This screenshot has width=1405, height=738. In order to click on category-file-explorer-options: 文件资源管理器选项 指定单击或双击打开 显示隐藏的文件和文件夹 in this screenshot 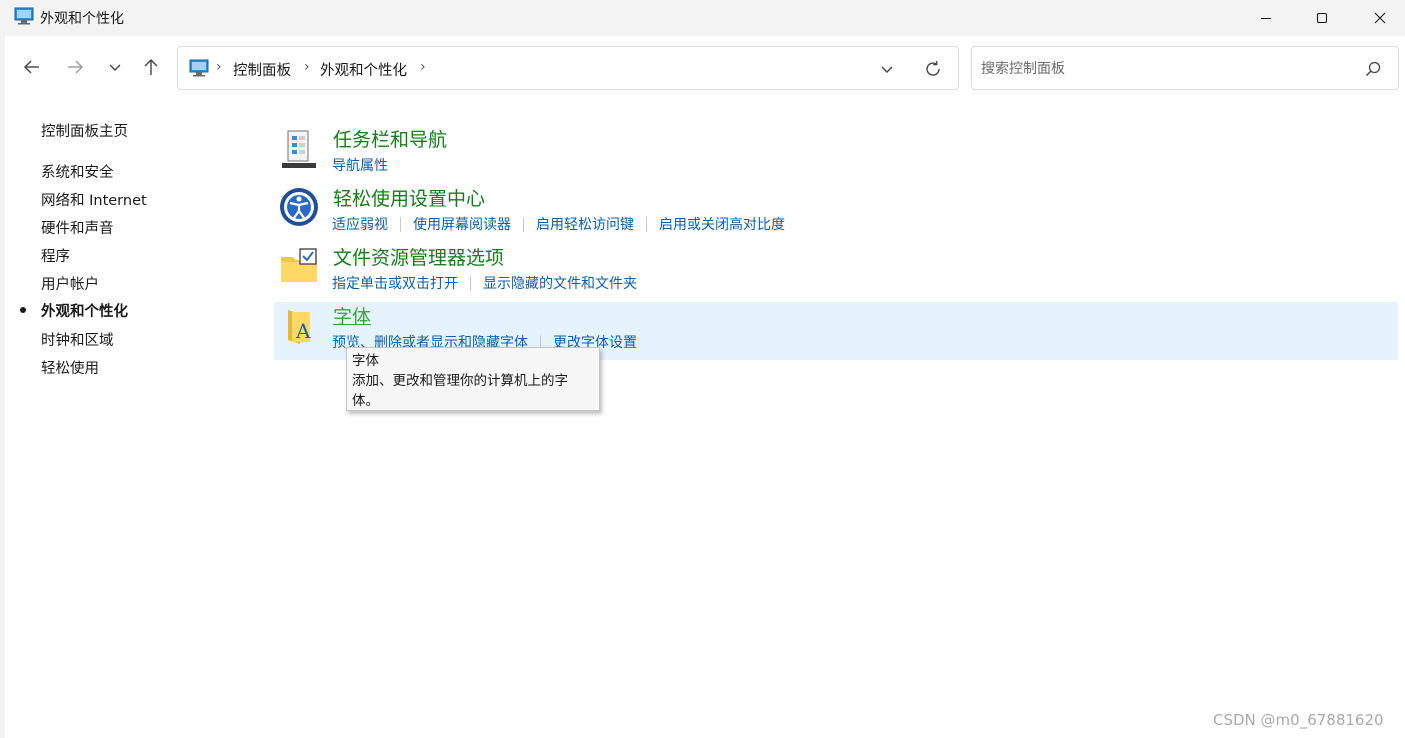, I will do `click(836, 272)`.